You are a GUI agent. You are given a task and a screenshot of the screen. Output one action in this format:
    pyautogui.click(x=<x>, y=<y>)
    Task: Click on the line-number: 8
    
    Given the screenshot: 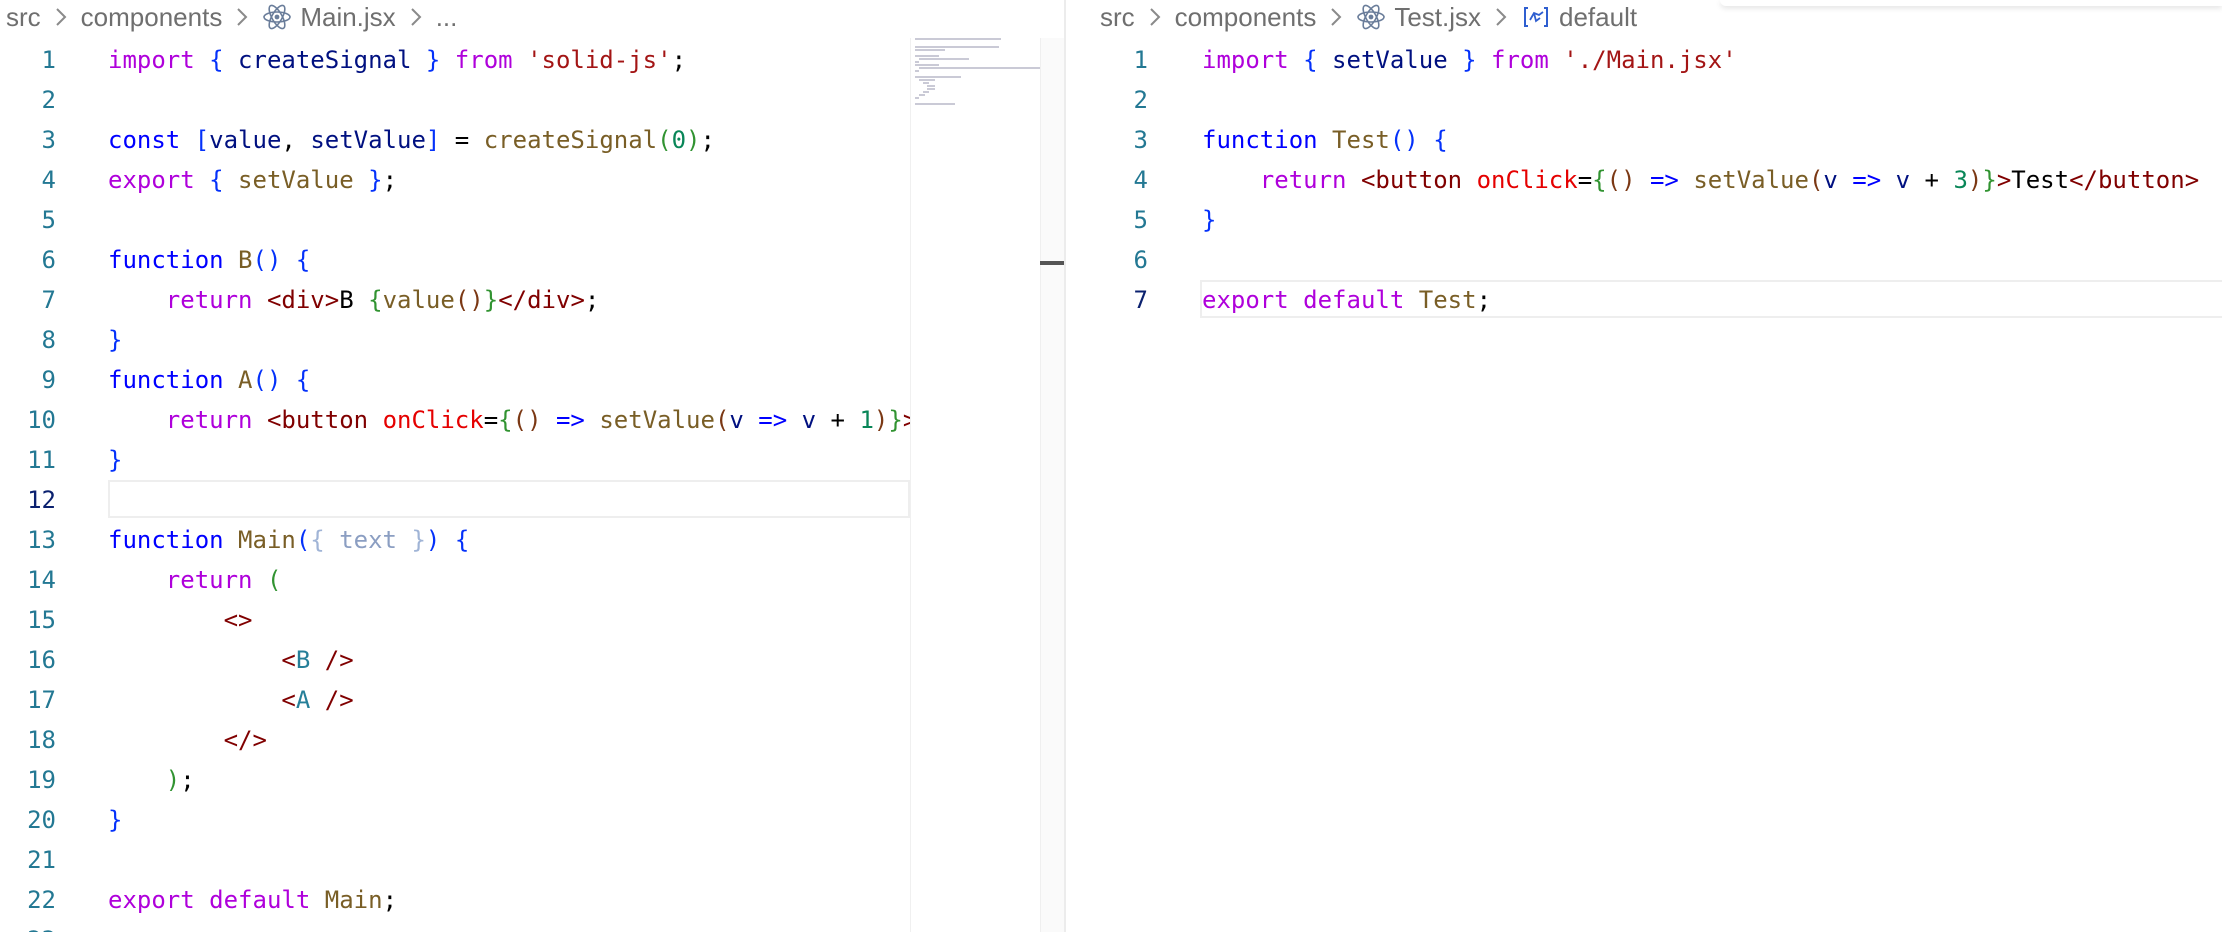 What is the action you would take?
    pyautogui.click(x=48, y=340)
    